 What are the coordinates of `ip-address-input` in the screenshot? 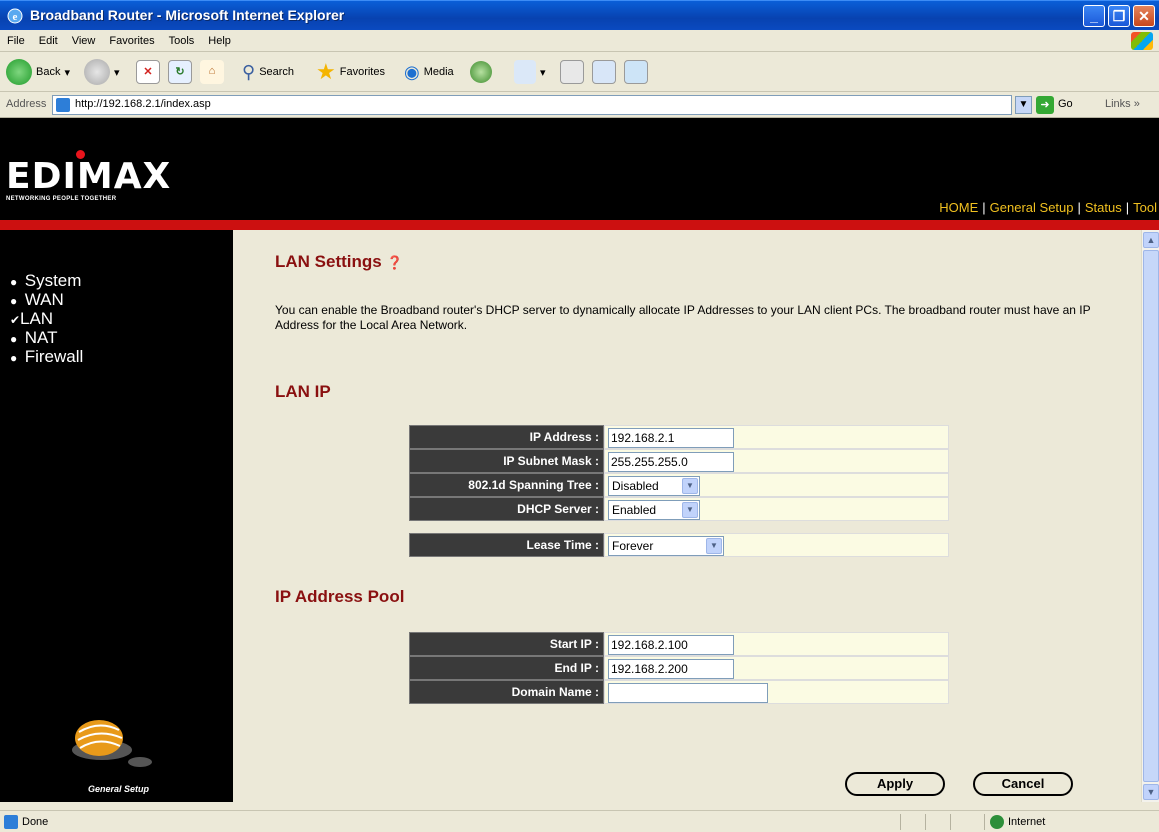 It's located at (671, 438).